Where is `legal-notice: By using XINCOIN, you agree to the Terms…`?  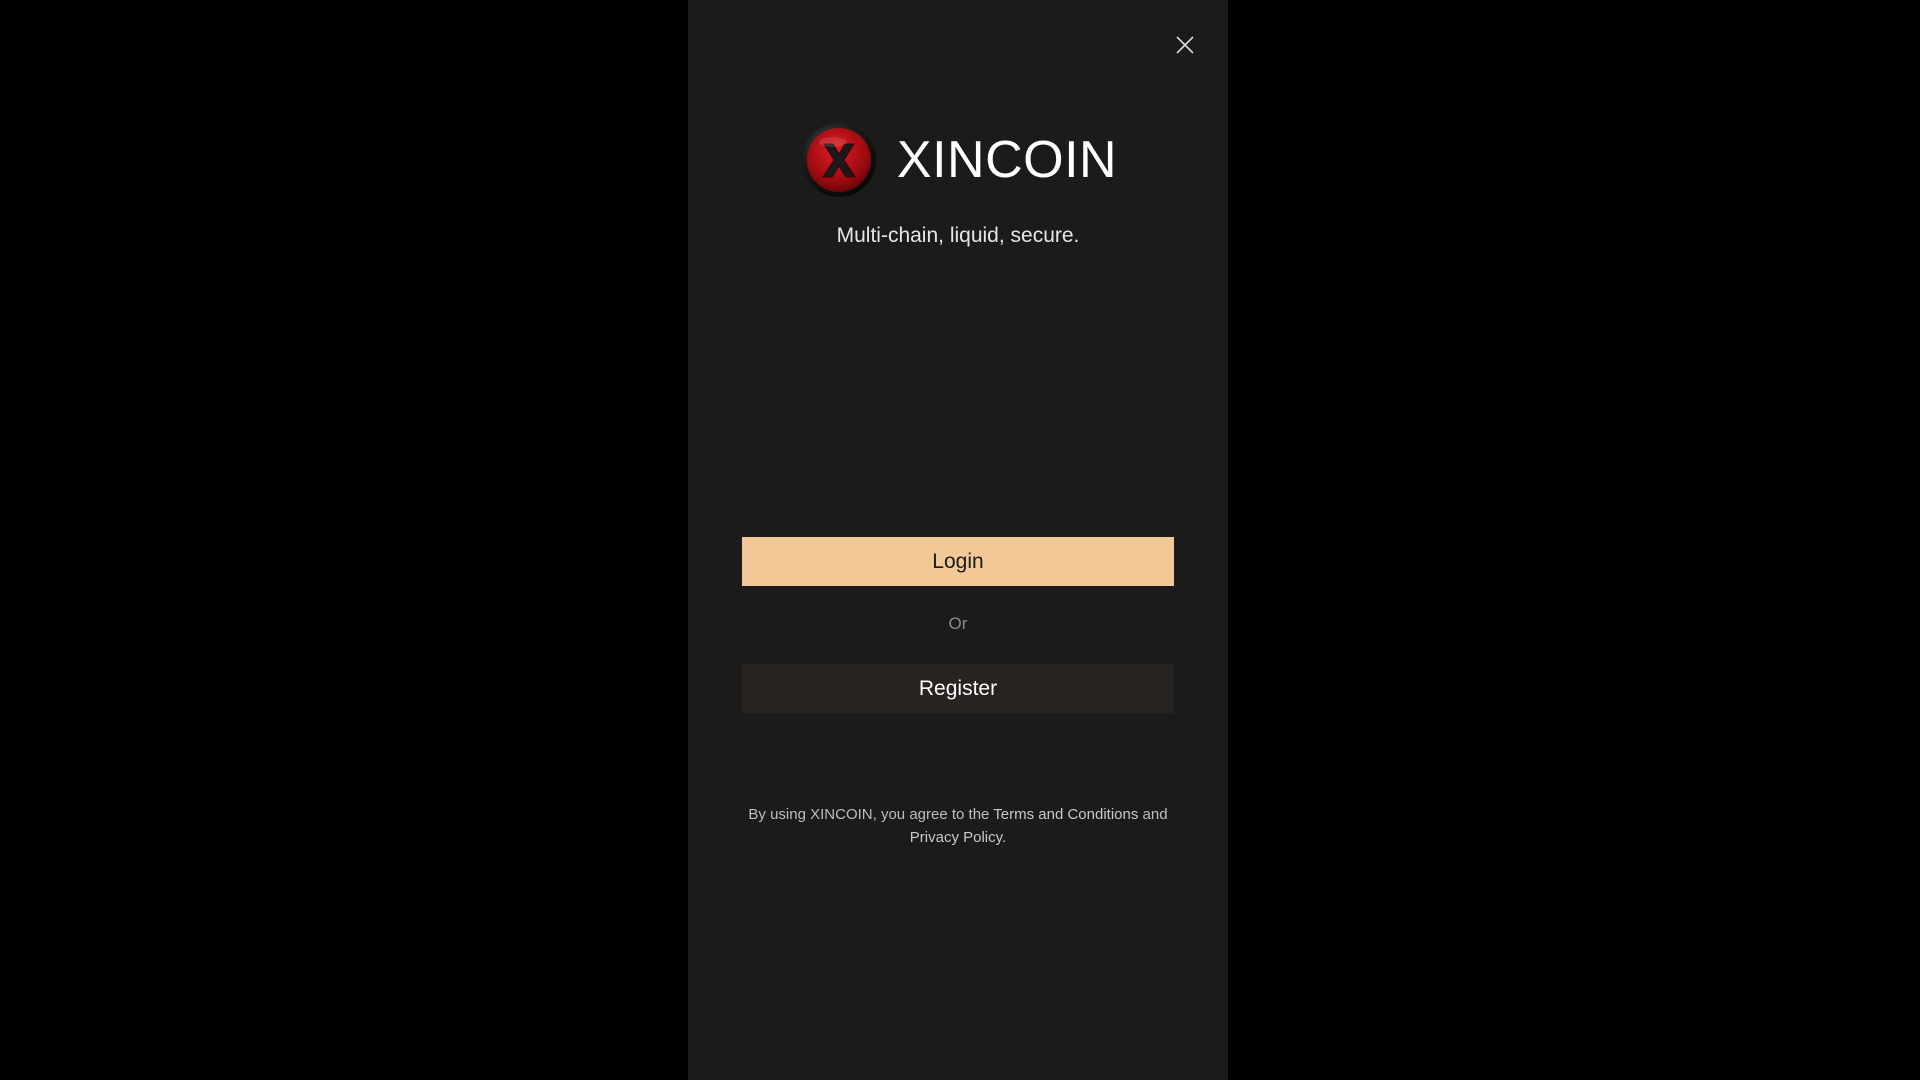
legal-notice: By using XINCOIN, you agree to the Terms… is located at coordinates (958, 826).